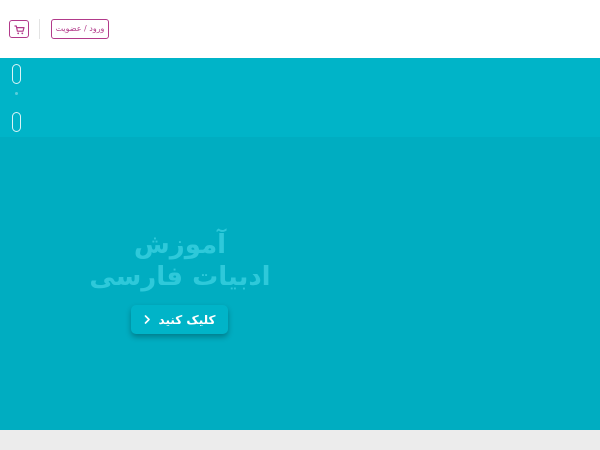 This screenshot has width=600, height=450. I want to click on cart-button, so click(19, 29).